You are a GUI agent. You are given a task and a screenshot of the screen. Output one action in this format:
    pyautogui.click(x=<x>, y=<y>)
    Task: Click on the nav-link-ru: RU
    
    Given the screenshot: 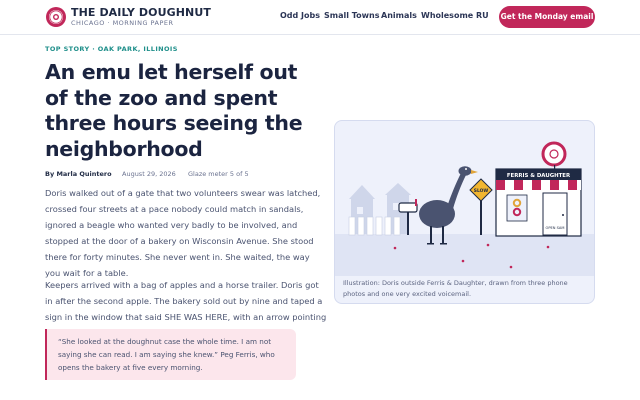 What is the action you would take?
    pyautogui.click(x=482, y=15)
    